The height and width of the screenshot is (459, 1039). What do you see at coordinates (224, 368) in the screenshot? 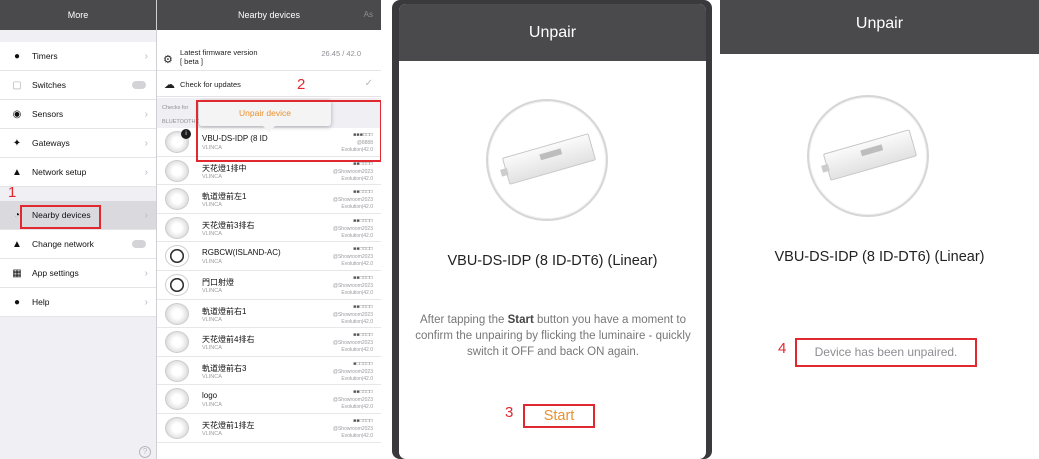
I see `device-name: 軌道燈前右3` at bounding box center [224, 368].